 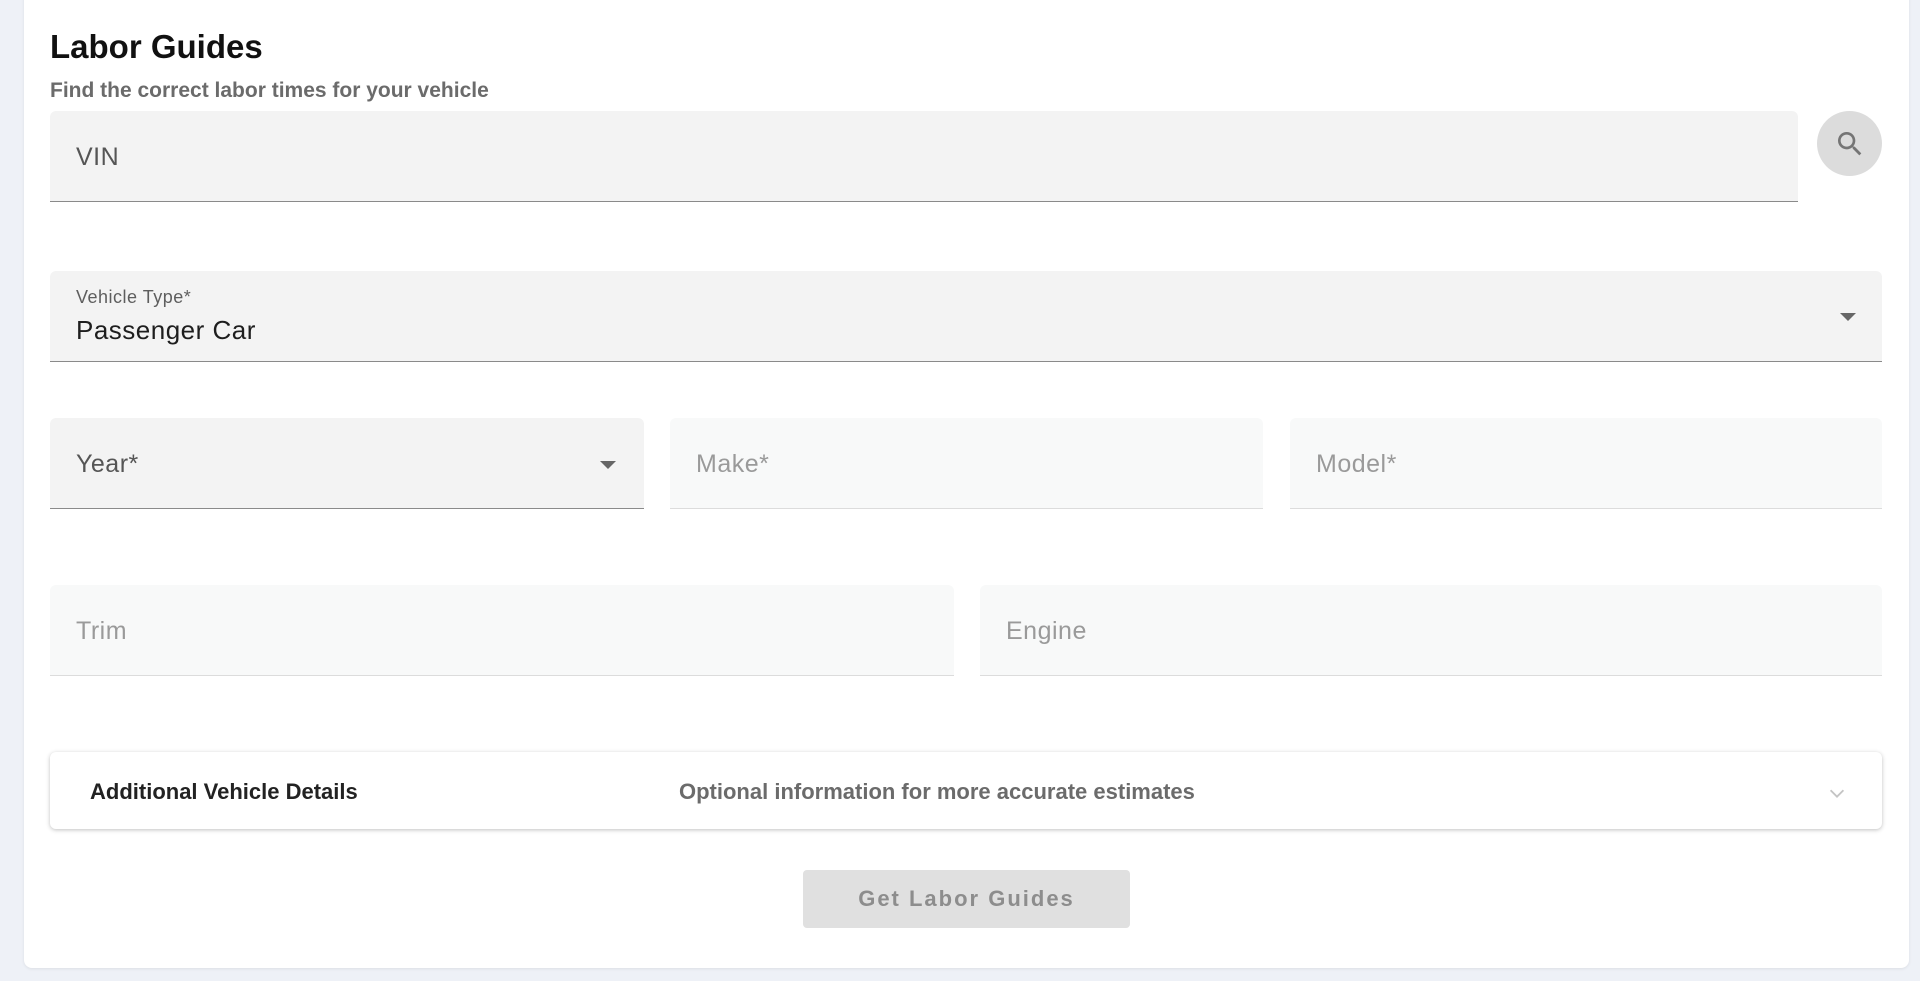 What do you see at coordinates (1046, 631) in the screenshot?
I see `engine-label: Engine` at bounding box center [1046, 631].